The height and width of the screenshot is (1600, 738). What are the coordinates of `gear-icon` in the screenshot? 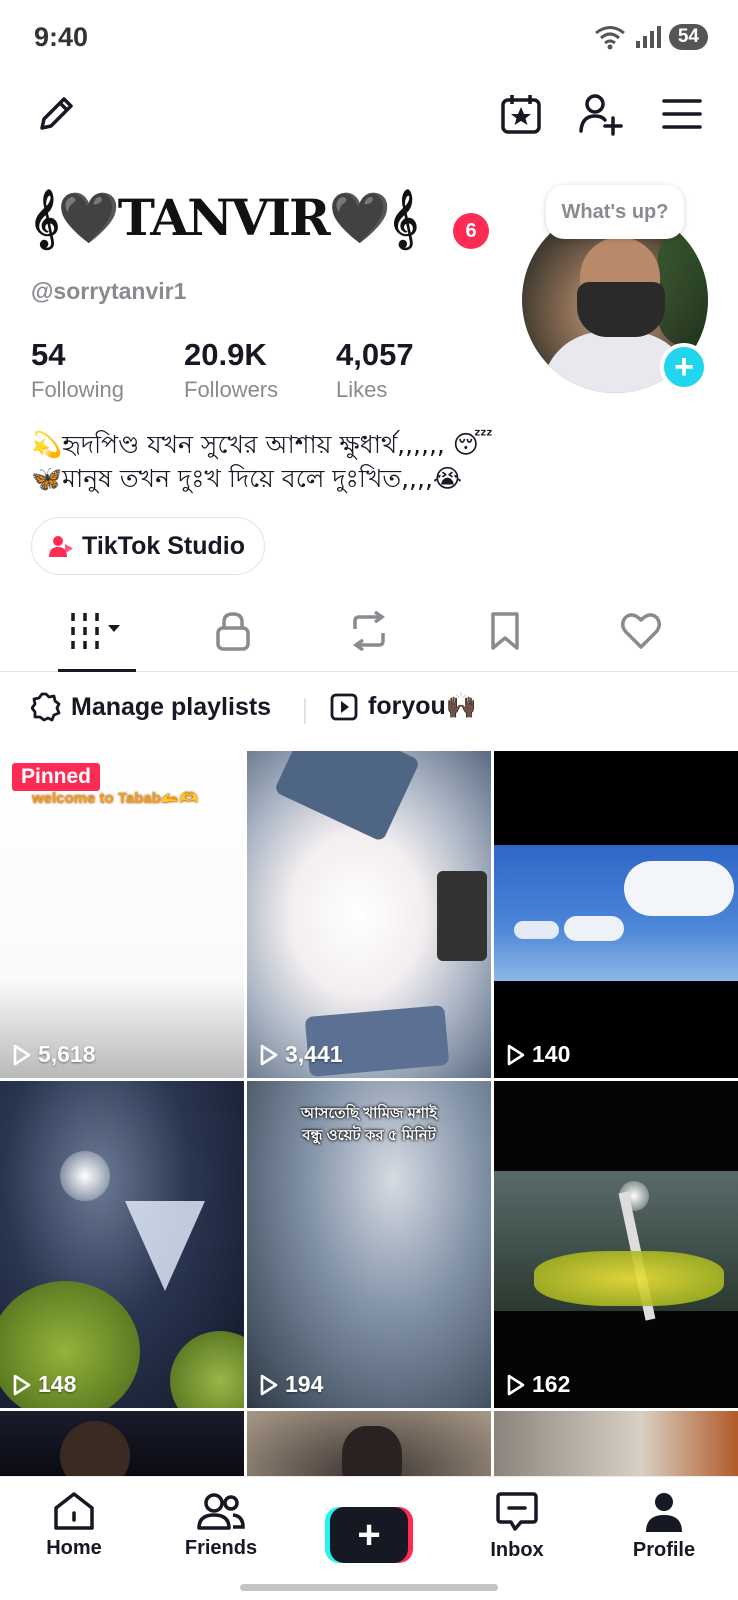 It's located at (46, 707).